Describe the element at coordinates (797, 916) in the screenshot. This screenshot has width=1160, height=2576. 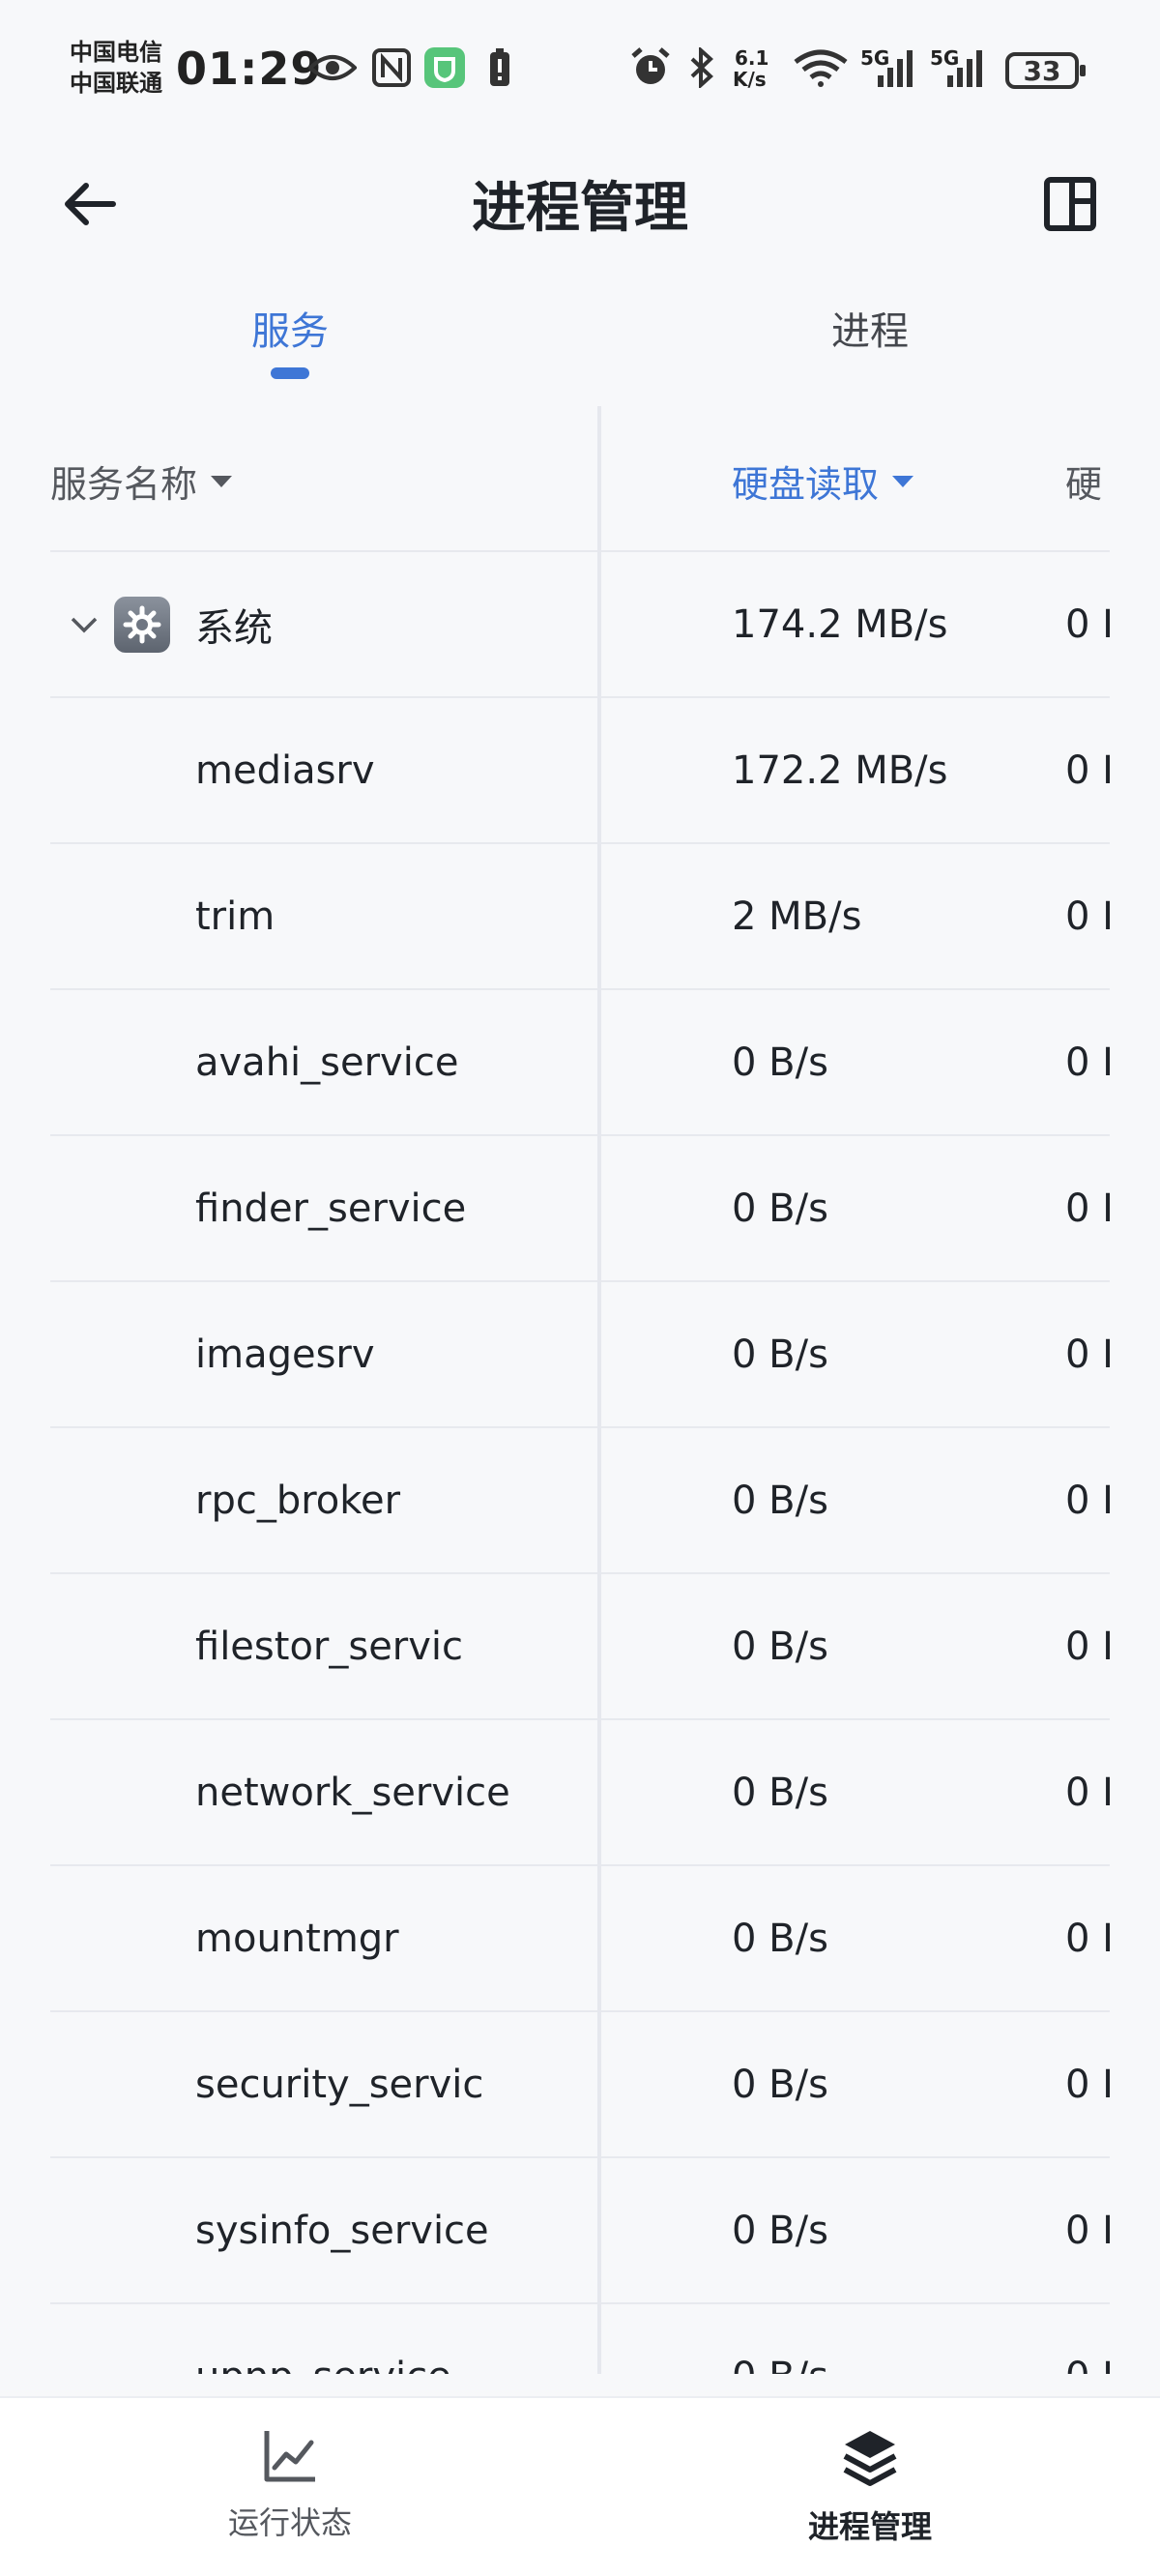
I see `service-disk-read: 2 MB/s` at that location.